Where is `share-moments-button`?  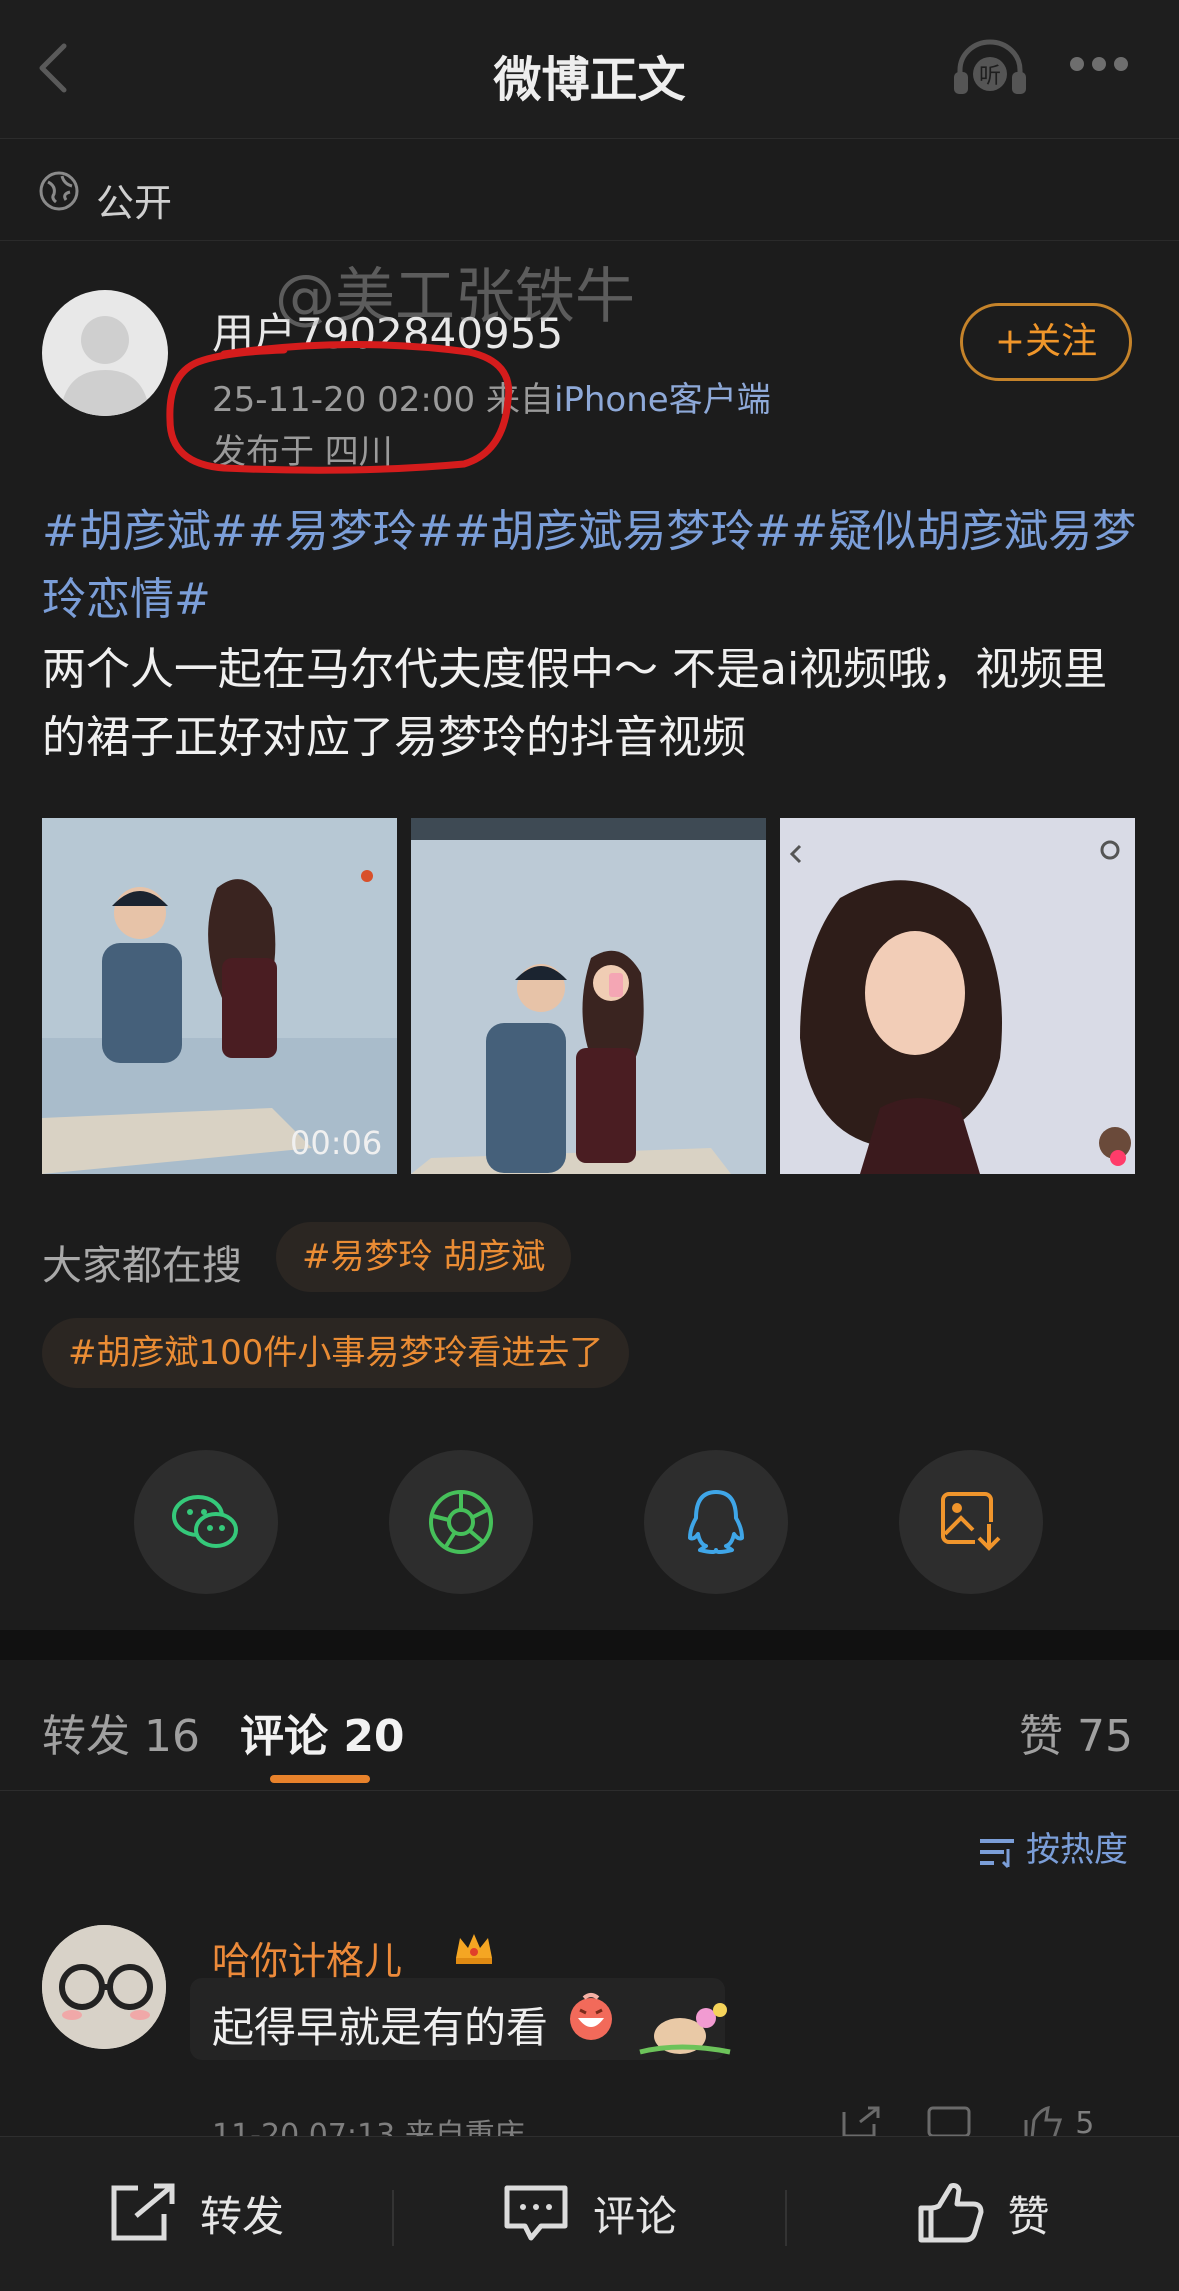
share-moments-button is located at coordinates (461, 1522).